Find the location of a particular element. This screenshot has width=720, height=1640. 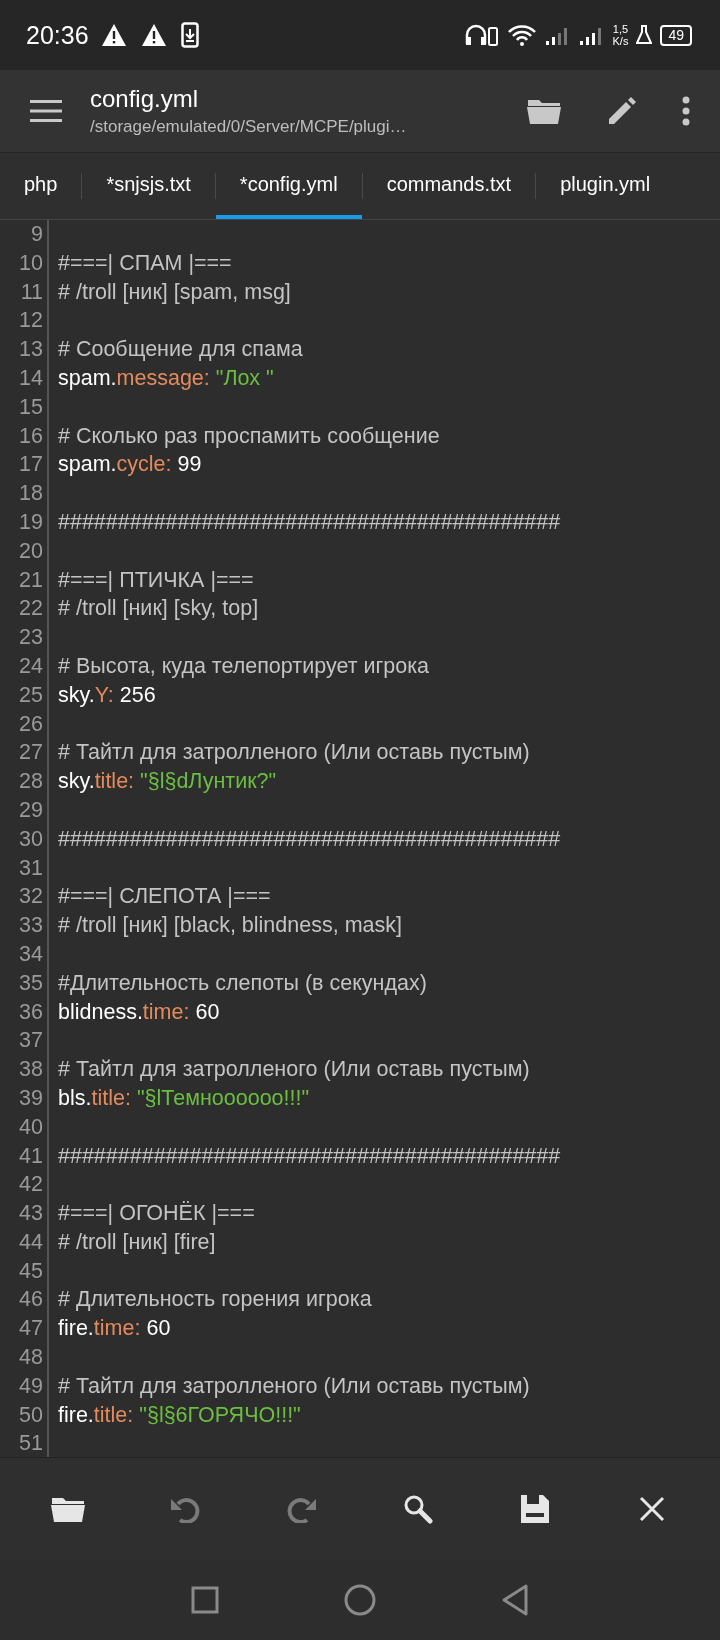

file-title: config.yml is located at coordinates (145, 99).